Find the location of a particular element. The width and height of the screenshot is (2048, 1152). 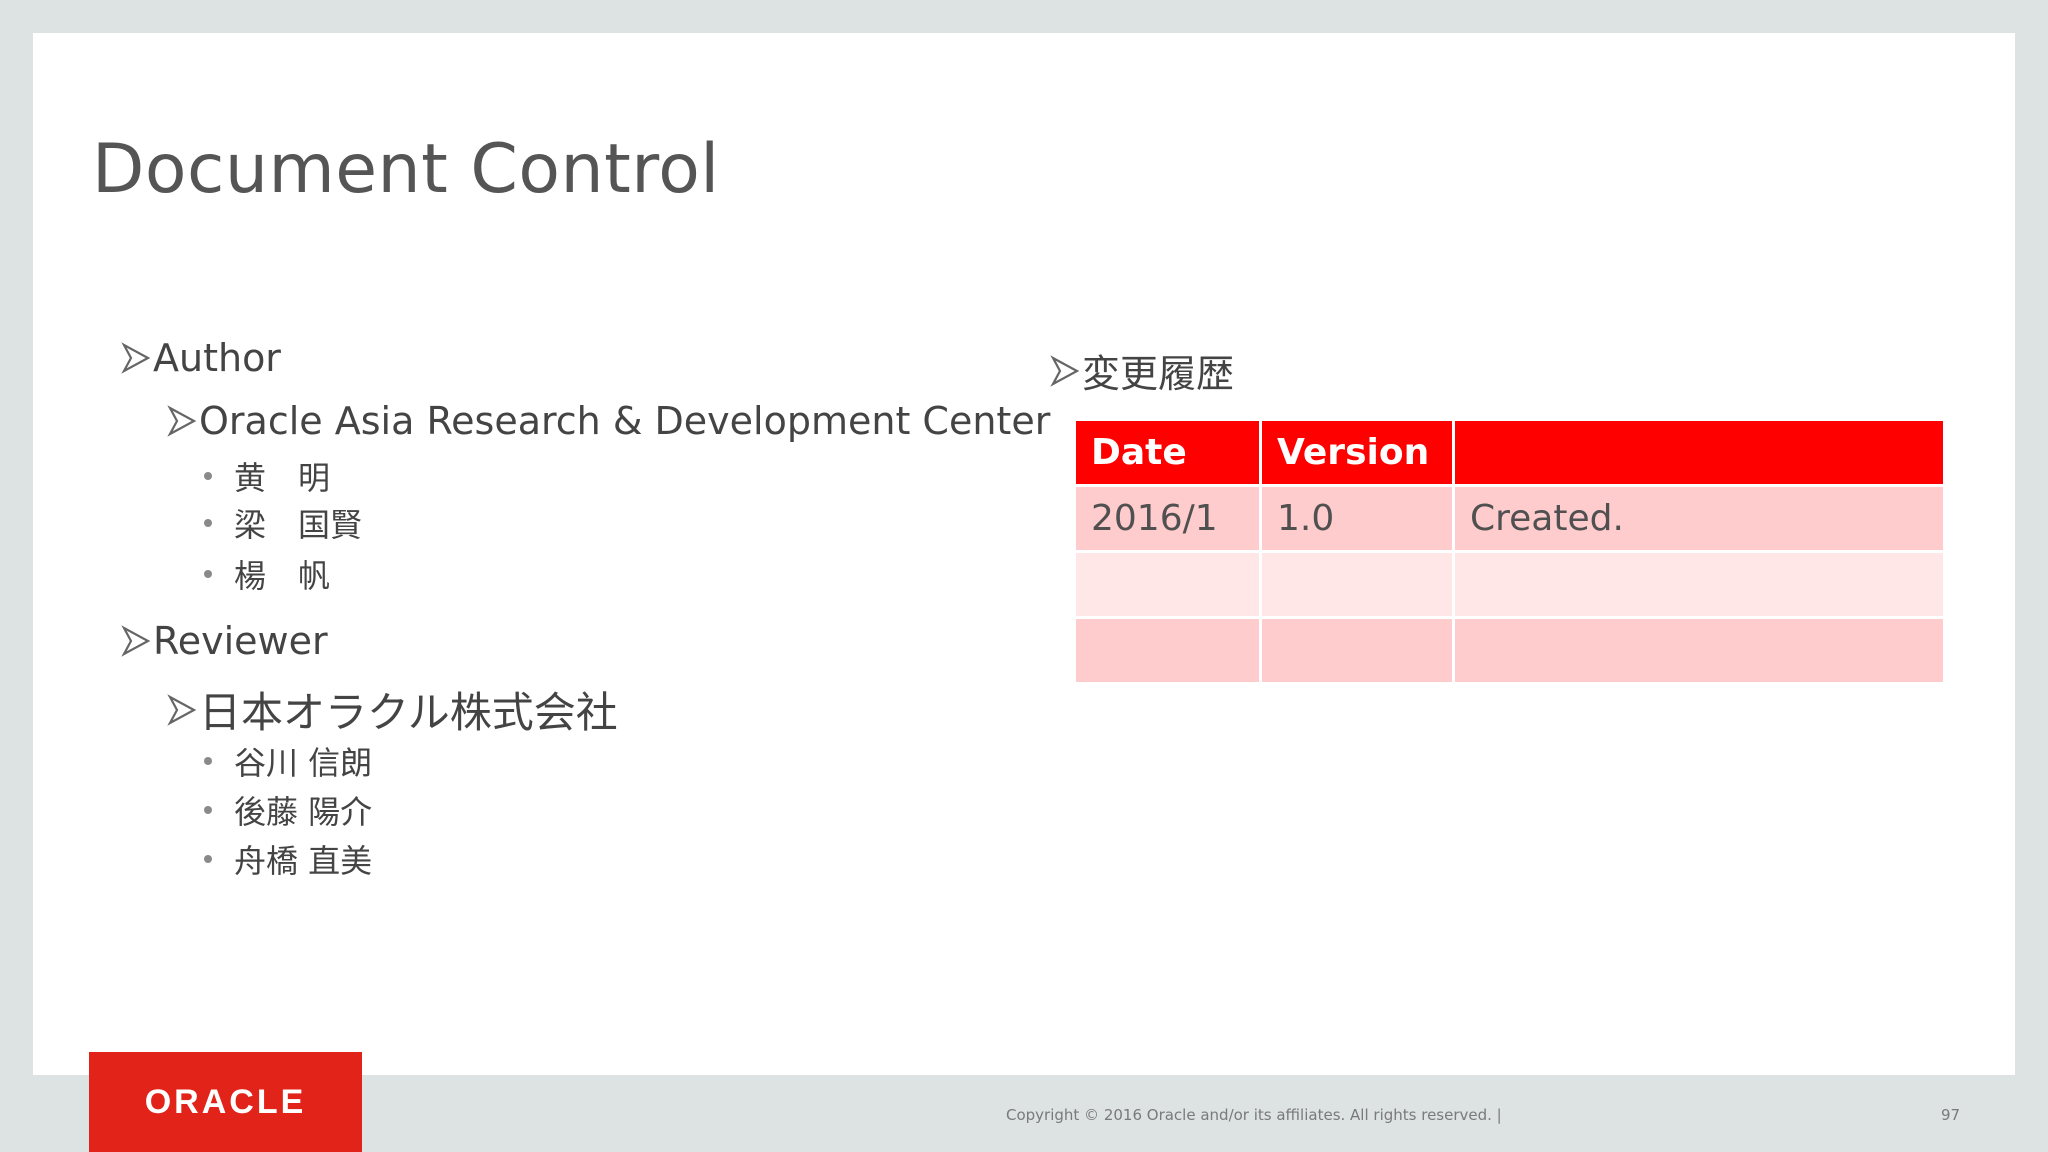

history-table: Date Version 2016/1 1.0 Created. is located at coordinates (1509, 551).